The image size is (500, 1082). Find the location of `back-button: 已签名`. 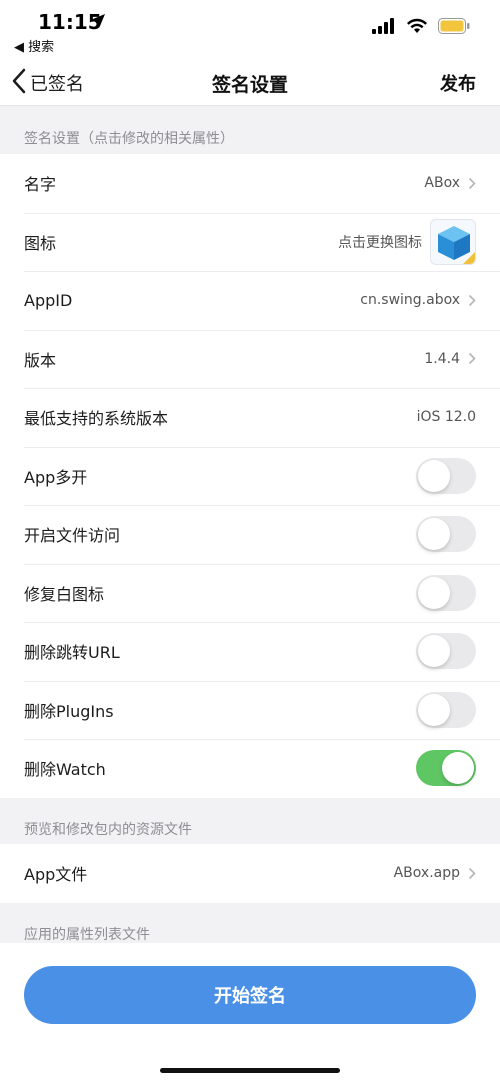

back-button: 已签名 is located at coordinates (48, 83).